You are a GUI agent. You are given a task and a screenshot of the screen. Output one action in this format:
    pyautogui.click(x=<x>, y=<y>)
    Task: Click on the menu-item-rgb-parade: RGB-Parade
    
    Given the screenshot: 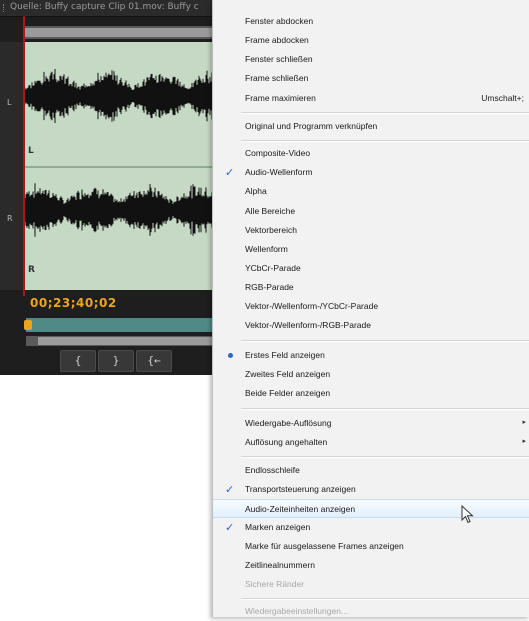 What is the action you would take?
    pyautogui.click(x=371, y=287)
    